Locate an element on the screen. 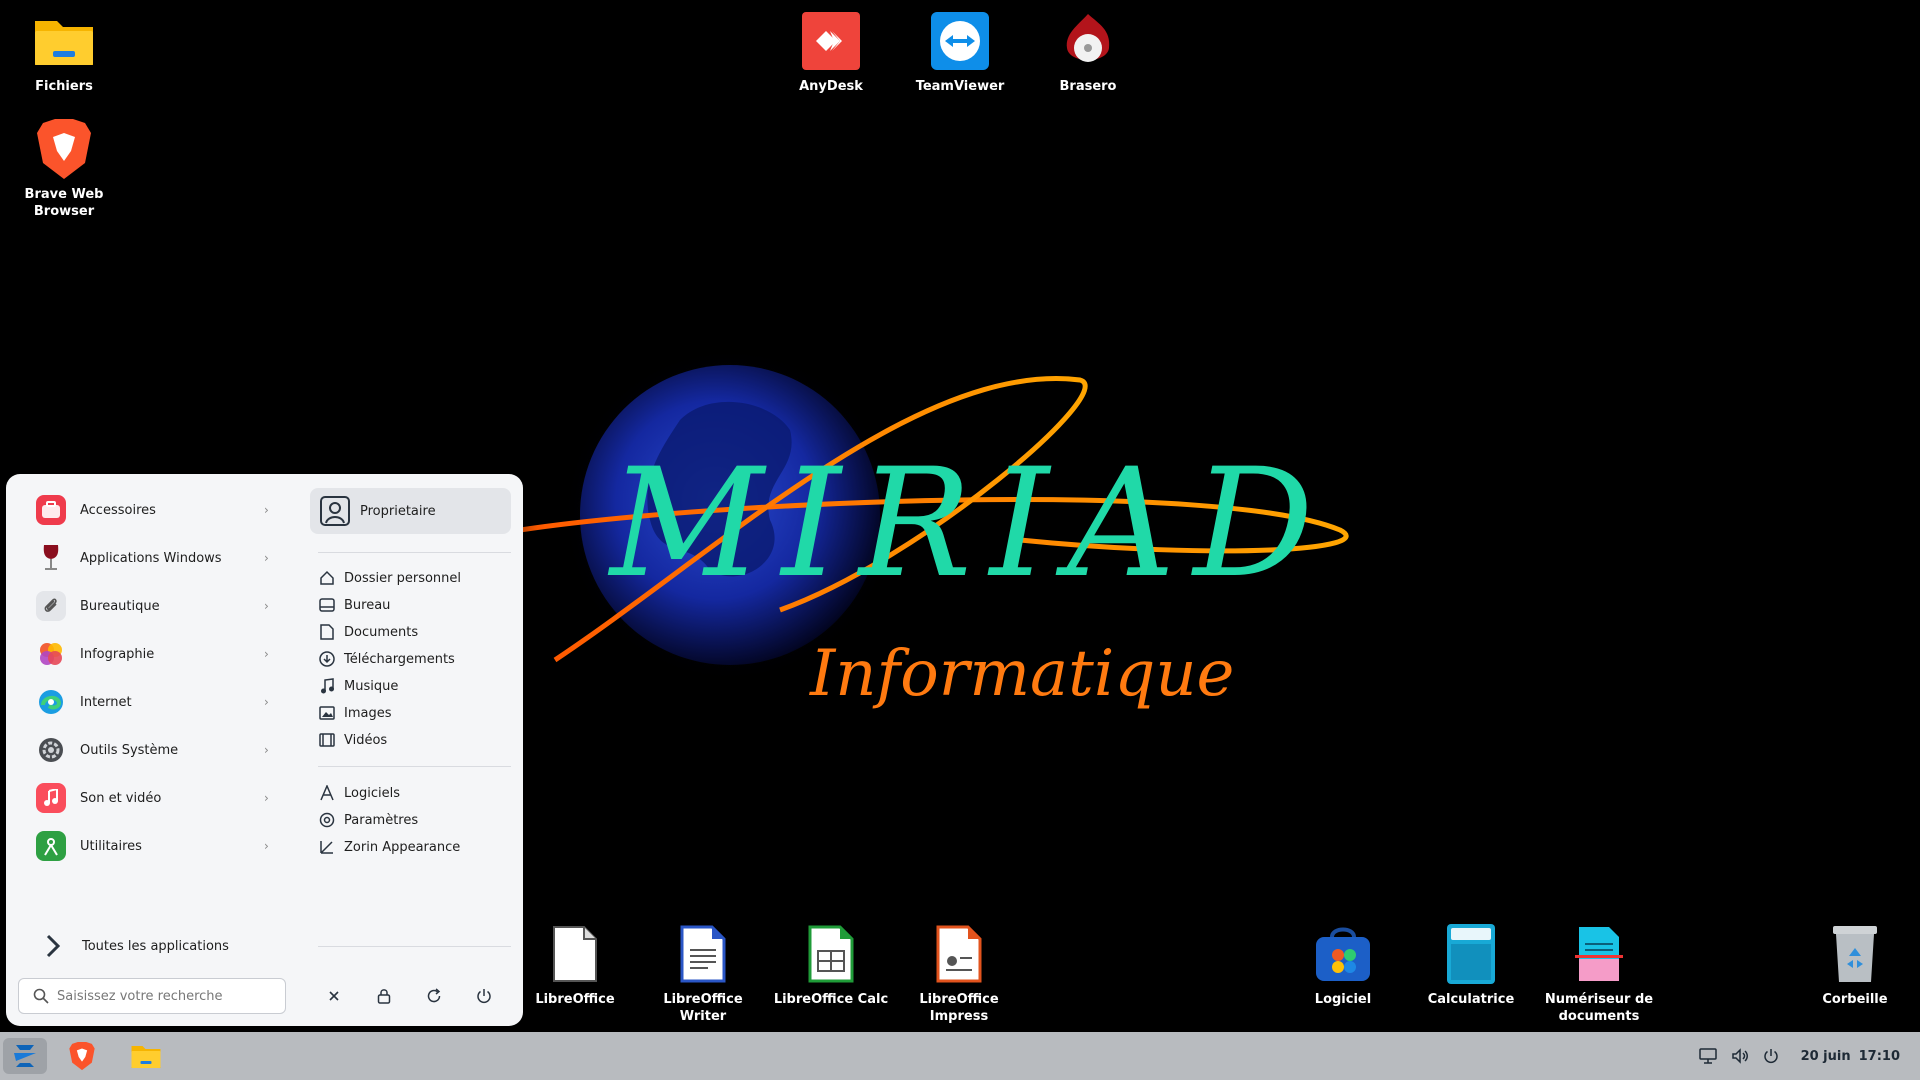  place-telechargements: Téléchargements is located at coordinates (413, 659).